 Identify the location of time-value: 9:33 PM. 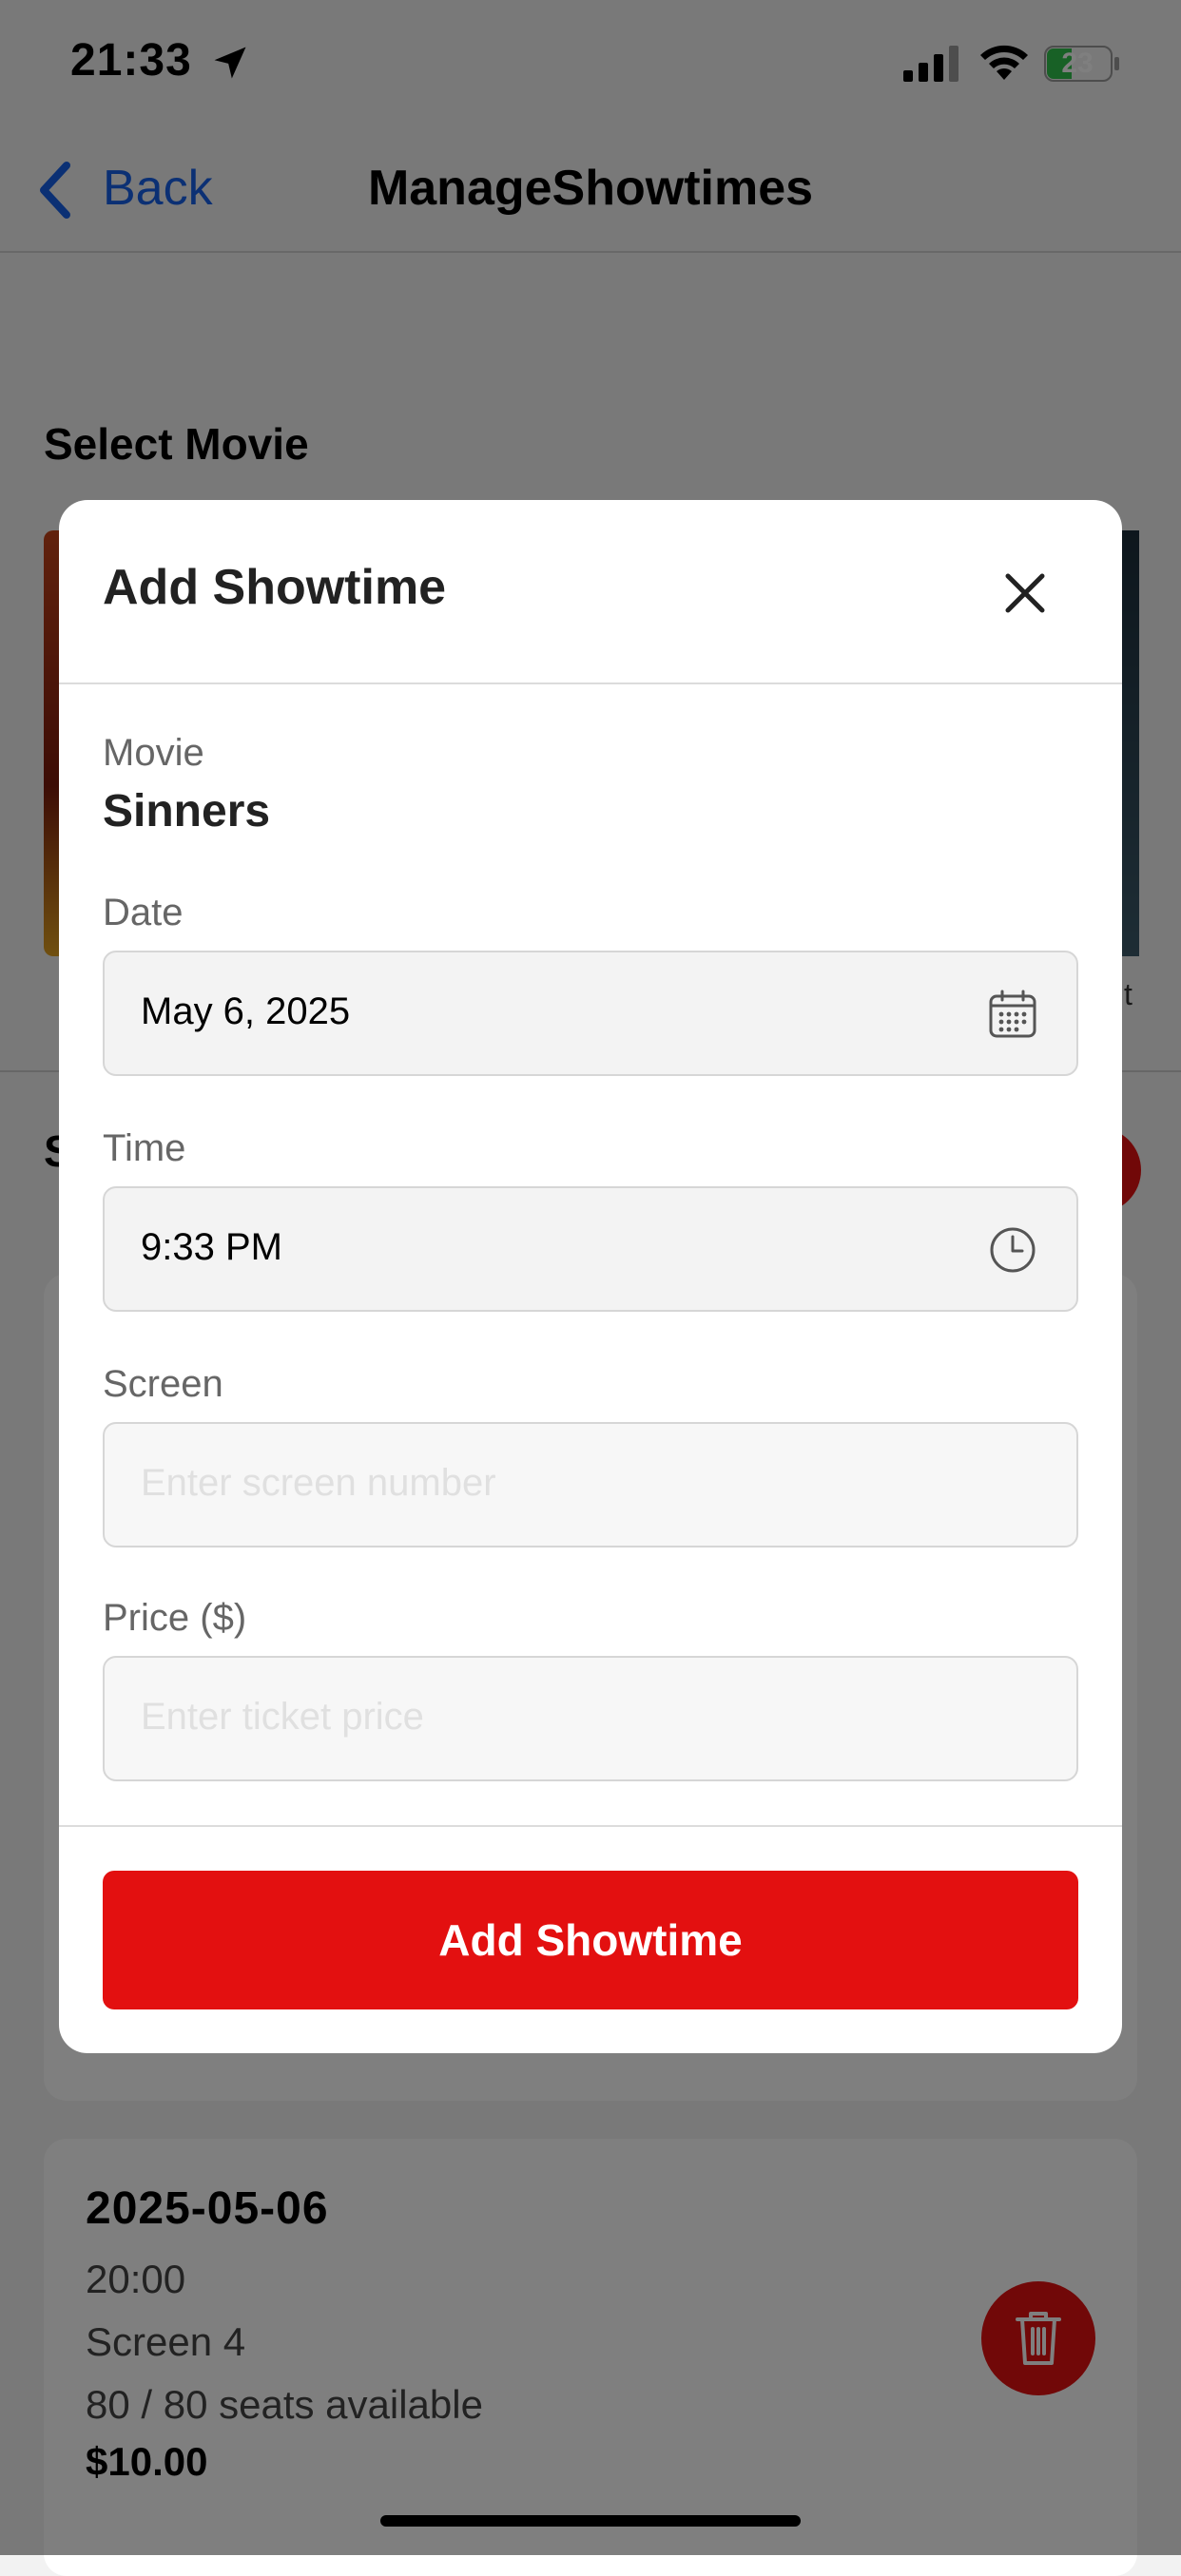
(211, 1247).